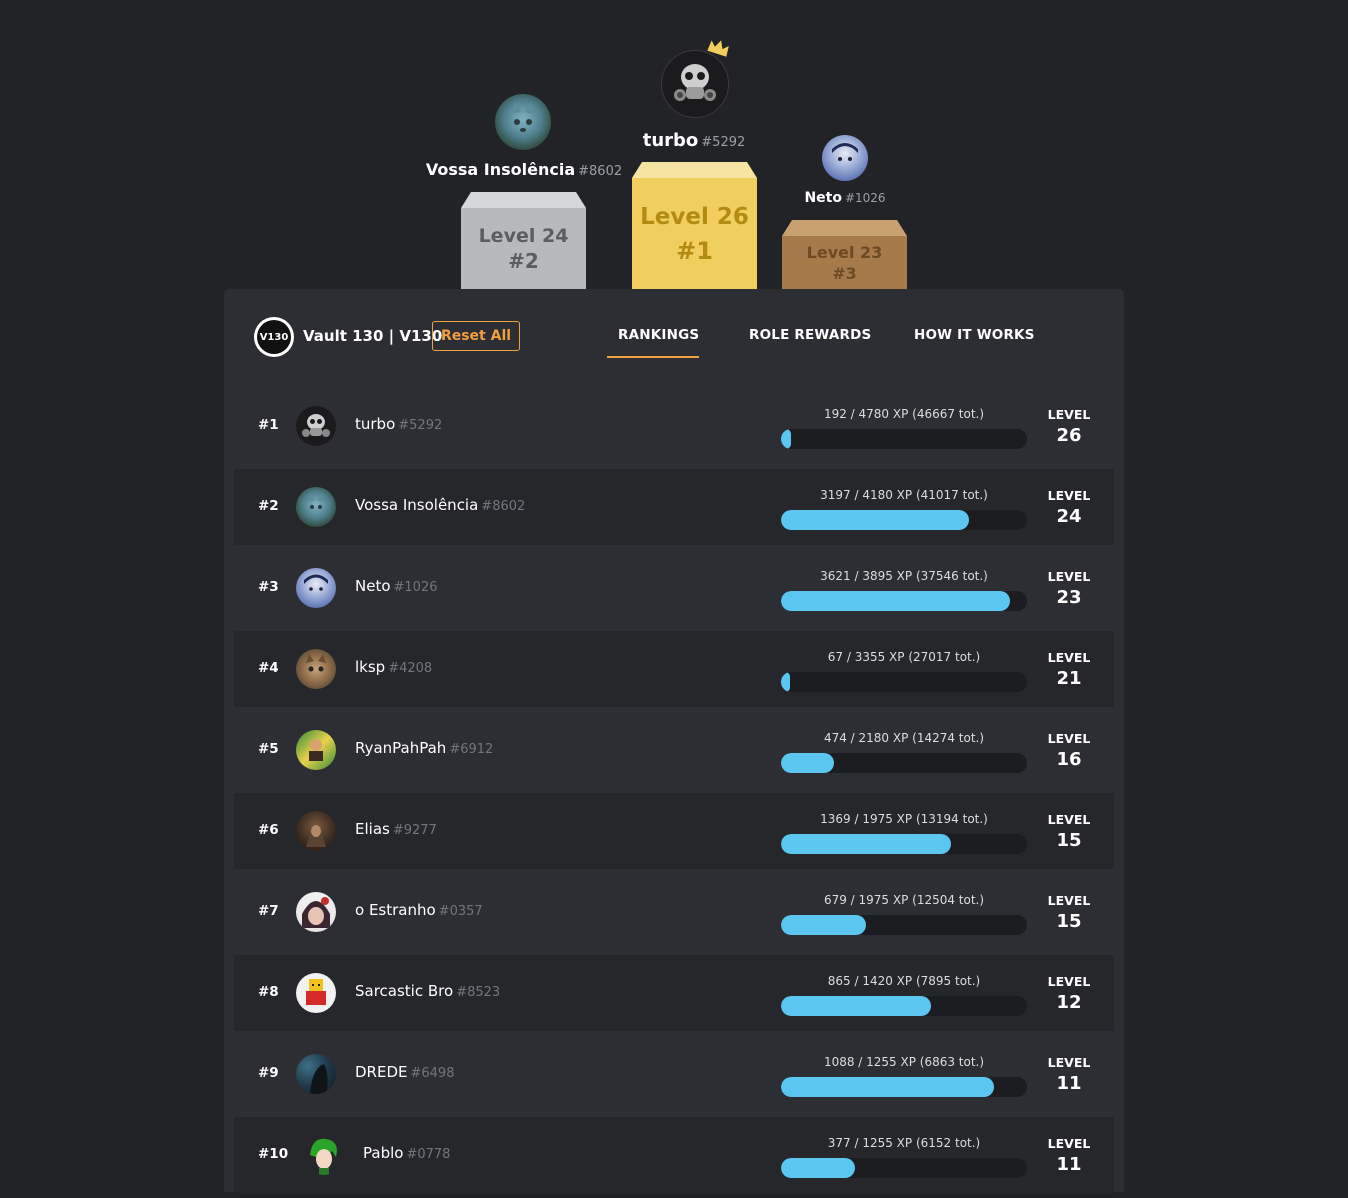  Describe the element at coordinates (268, 506) in the screenshot. I see `rank-number: #2` at that location.